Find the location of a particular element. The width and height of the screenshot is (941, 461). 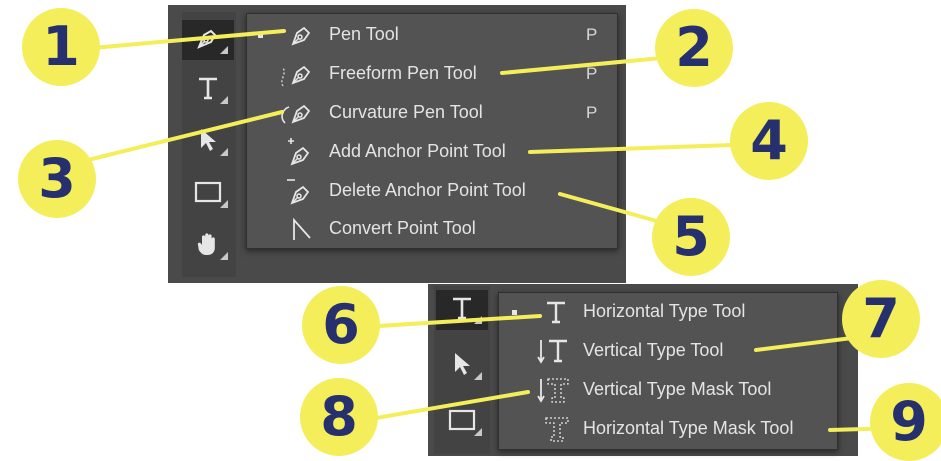

callout-badge-9: 9 is located at coordinates (905, 422).